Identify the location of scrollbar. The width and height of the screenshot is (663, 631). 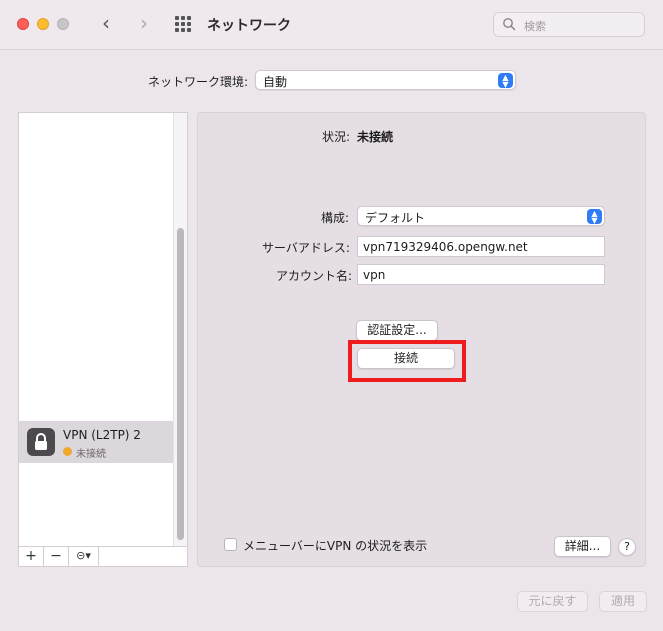
(180, 329).